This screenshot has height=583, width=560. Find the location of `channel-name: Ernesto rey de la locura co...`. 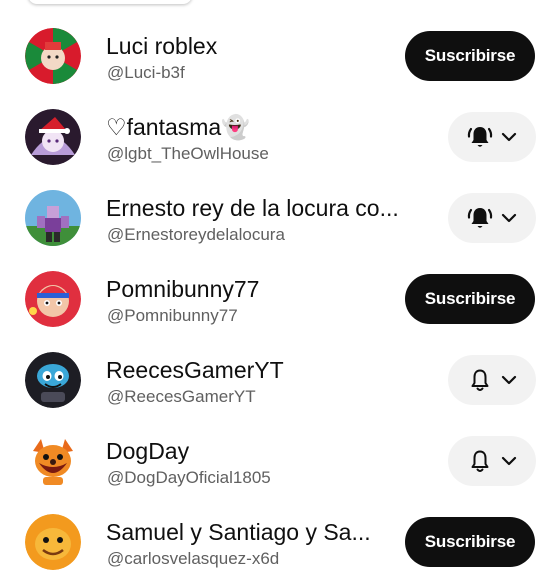

channel-name: Ernesto rey de la locura co... is located at coordinates (252, 208).